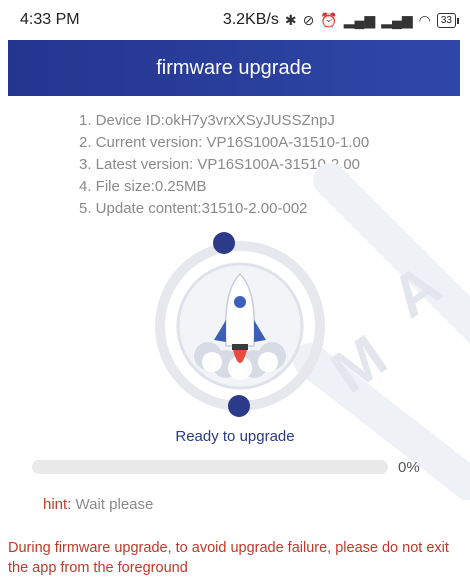 This screenshot has width=470, height=583. Describe the element at coordinates (220, 164) in the screenshot. I see `latest-version: 3. Latest version: VP16S100A-31510-2.00` at that location.